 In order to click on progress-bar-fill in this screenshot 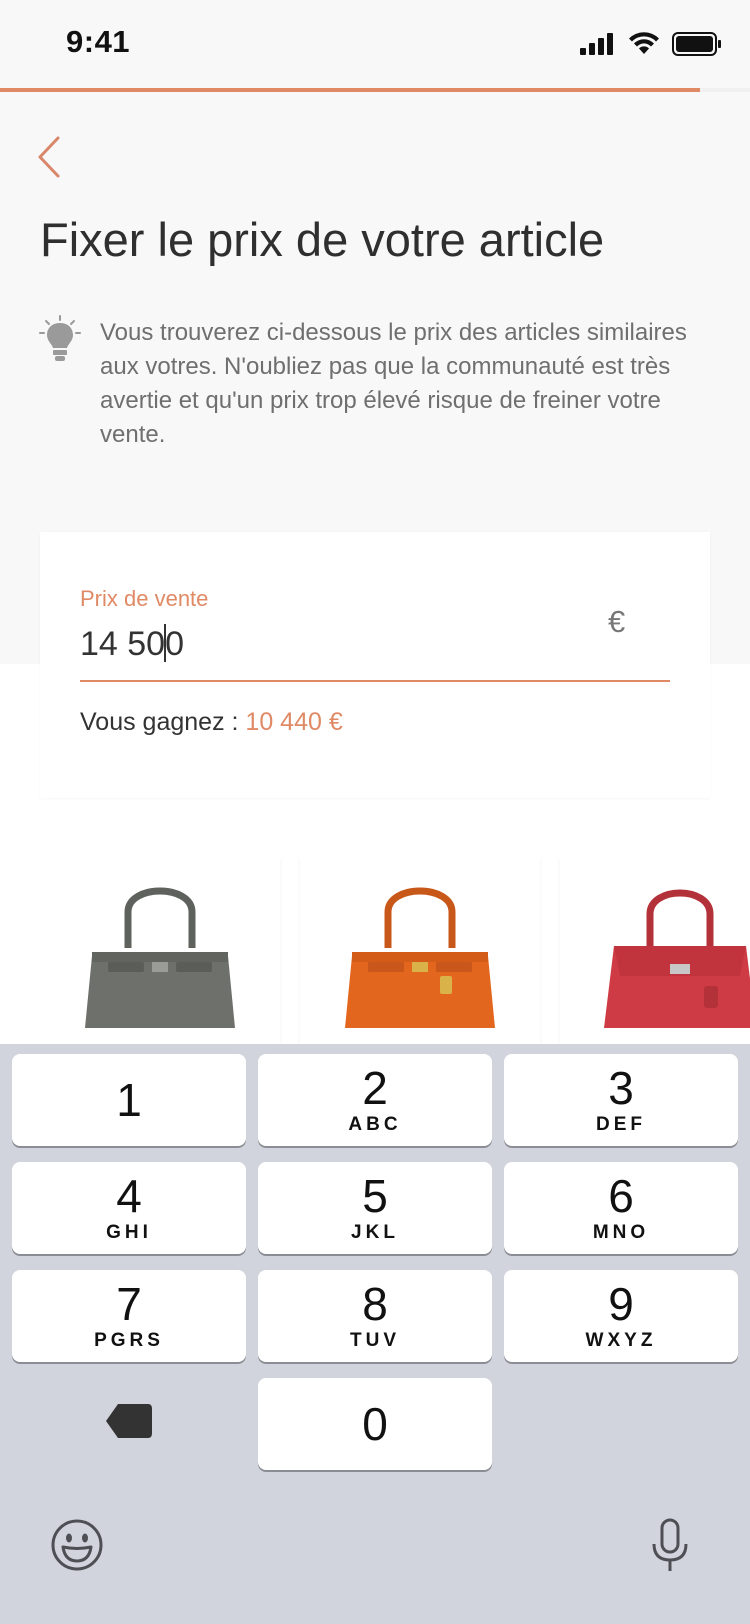, I will do `click(350, 90)`.